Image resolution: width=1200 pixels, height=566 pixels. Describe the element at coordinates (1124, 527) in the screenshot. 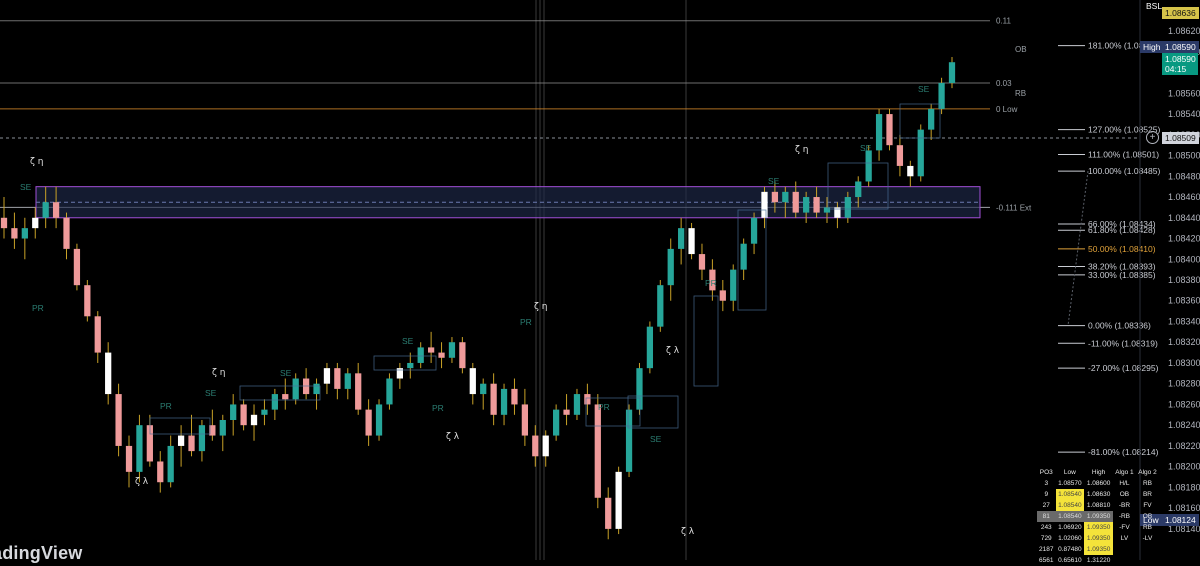

I see `algo-table-cell: -FV` at that location.